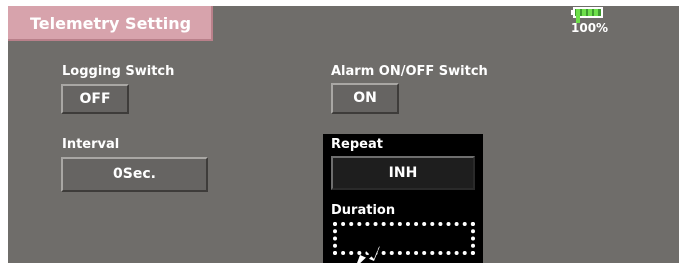 This screenshot has height=263, width=686. I want to click on battery-icon, so click(588, 15).